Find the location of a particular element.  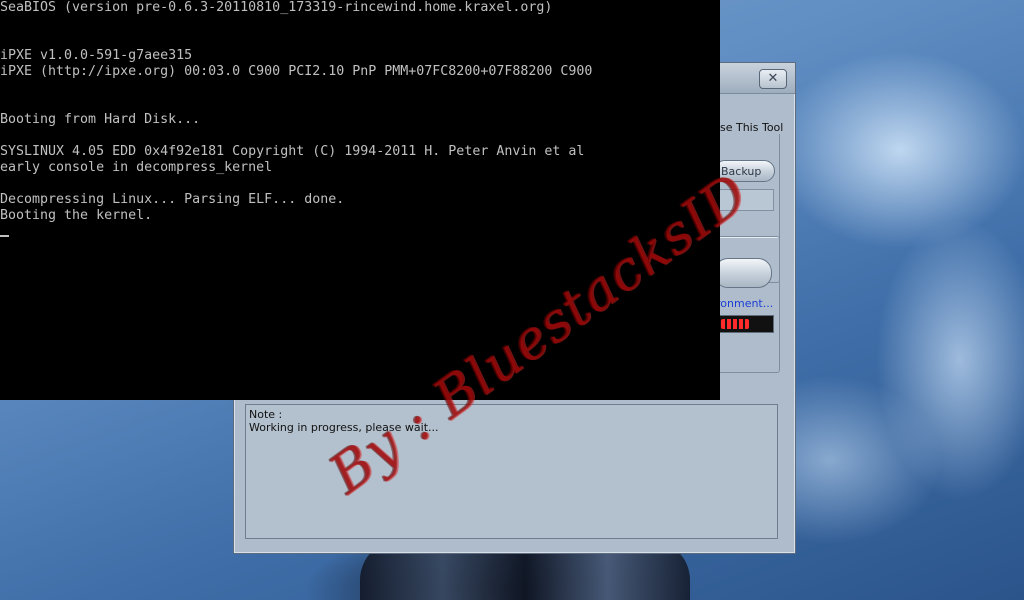

note-label: Note : is located at coordinates (266, 414).